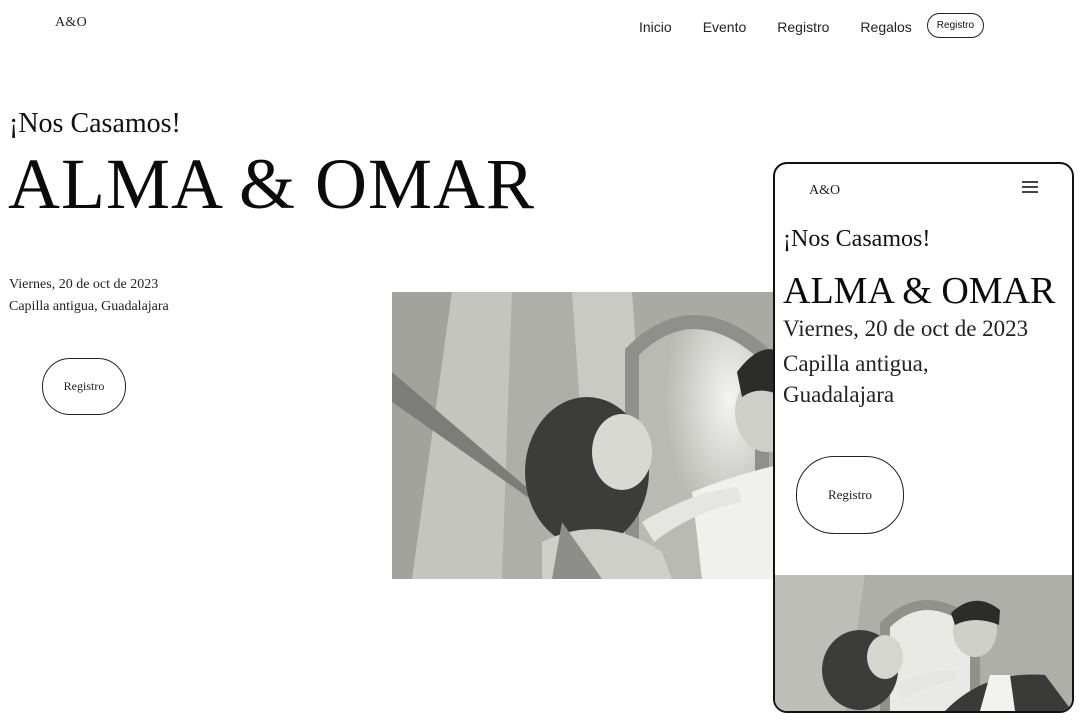  Describe the element at coordinates (824, 191) in the screenshot. I see `mobile-logo: A&O` at that location.